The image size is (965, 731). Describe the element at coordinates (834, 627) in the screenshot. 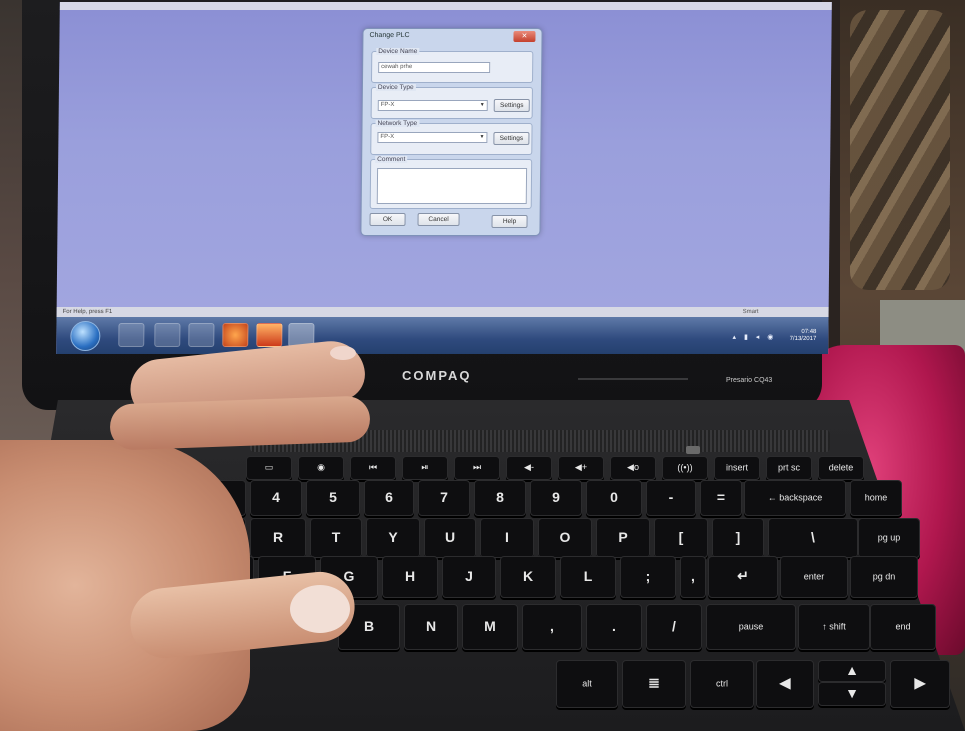

I see `key-shift: ↑ shift` at that location.